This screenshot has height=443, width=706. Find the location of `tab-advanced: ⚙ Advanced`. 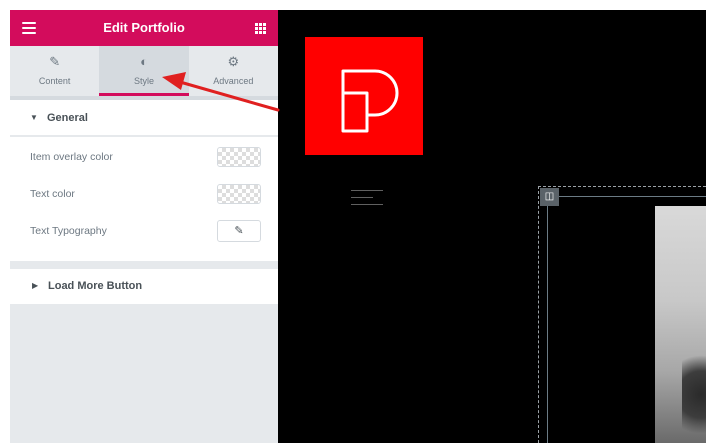

tab-advanced: ⚙ Advanced is located at coordinates (233, 71).